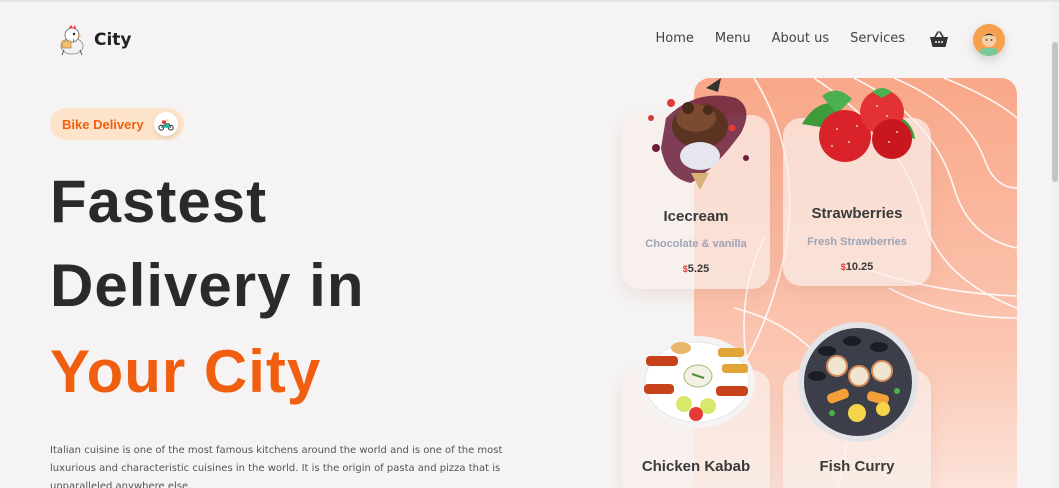 This screenshot has width=1059, height=488. Describe the element at coordinates (186, 371) in the screenshot. I see `hero-title-line-3: Your City` at that location.